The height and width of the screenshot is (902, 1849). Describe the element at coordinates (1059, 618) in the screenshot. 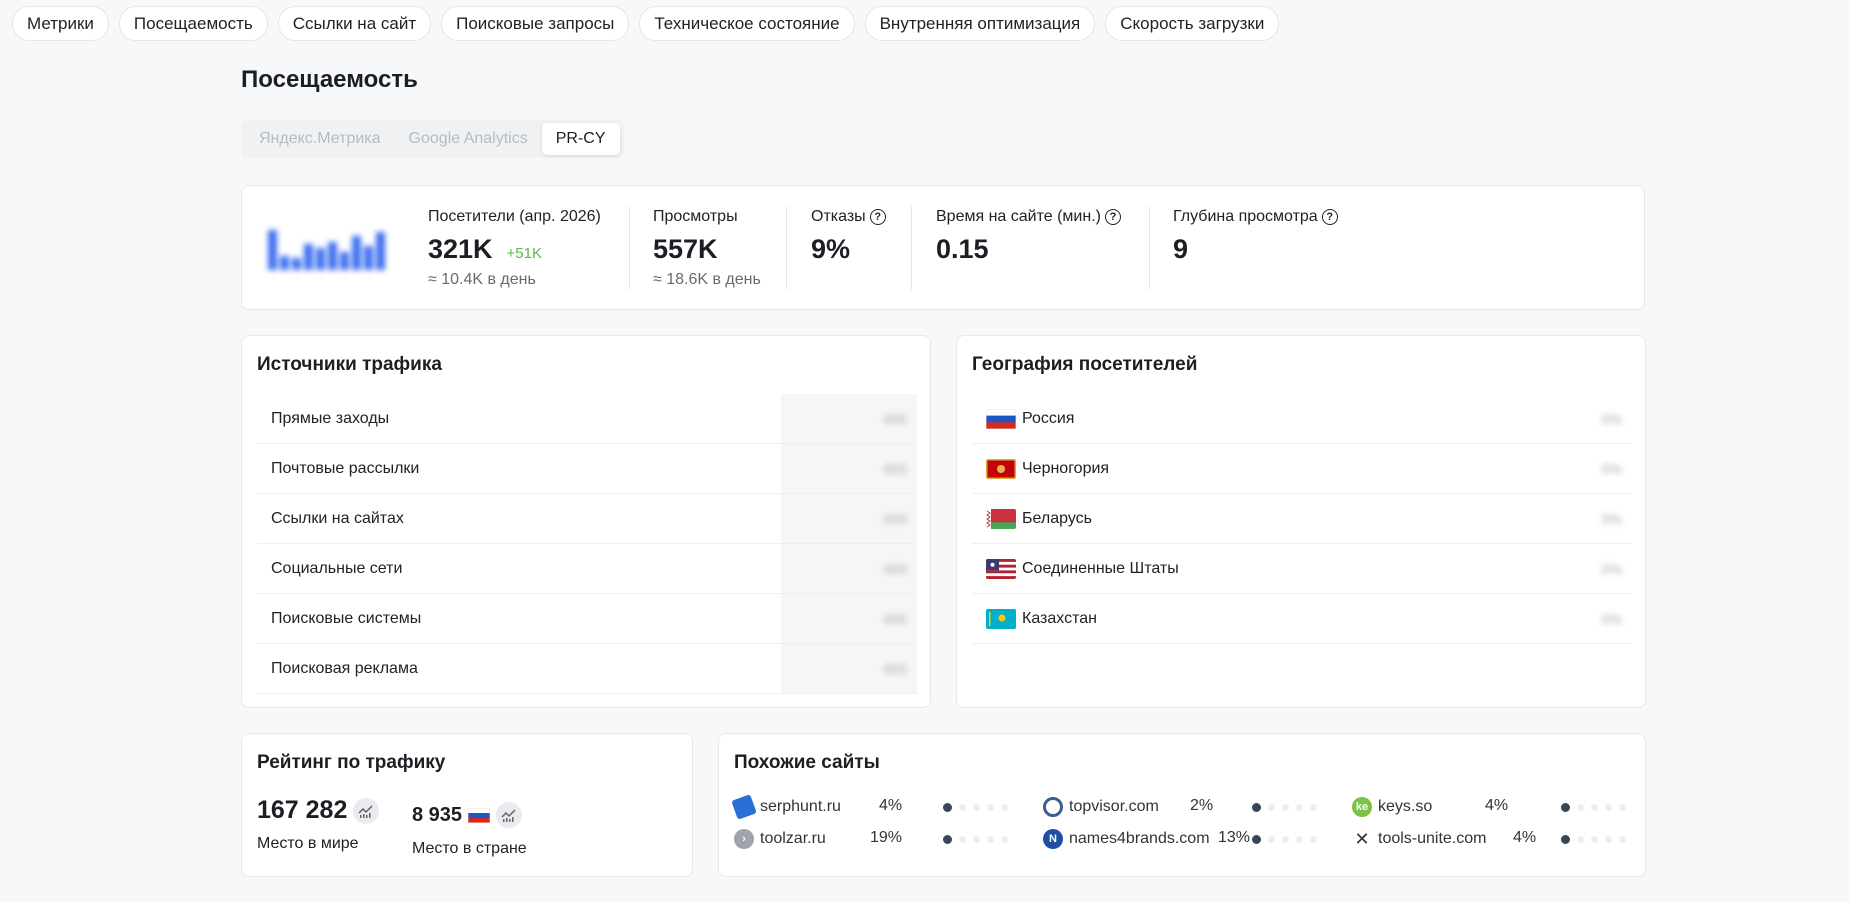

I see `country-label: Казахстан` at that location.